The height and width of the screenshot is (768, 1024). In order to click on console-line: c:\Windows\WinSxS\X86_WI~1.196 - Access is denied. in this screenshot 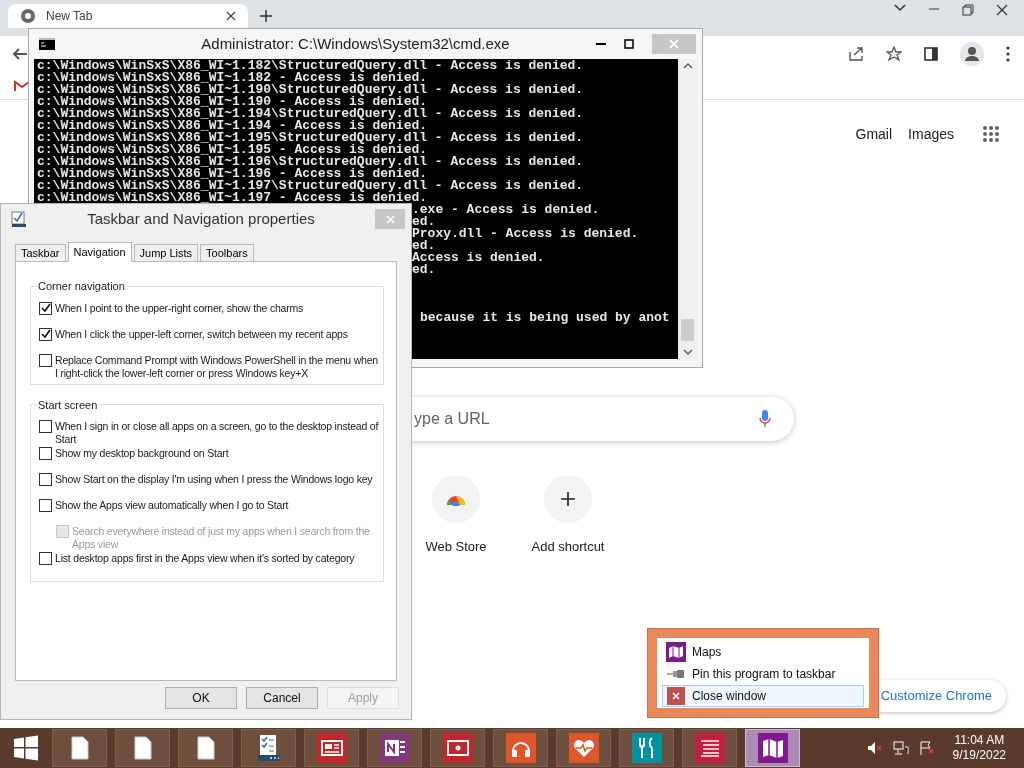, I will do `click(233, 174)`.